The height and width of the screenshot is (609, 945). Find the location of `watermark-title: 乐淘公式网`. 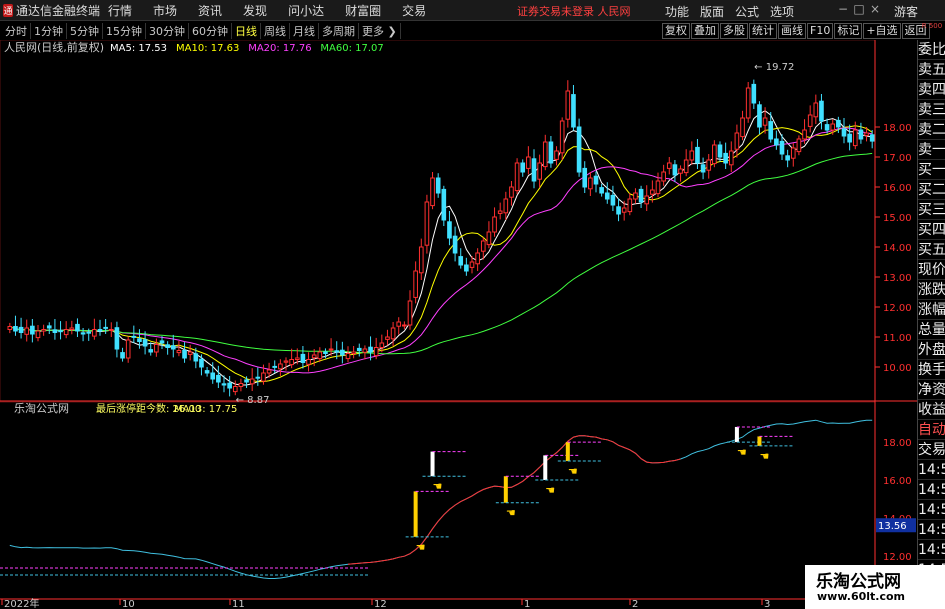

watermark-title: 乐淘公式网 is located at coordinates (858, 582).